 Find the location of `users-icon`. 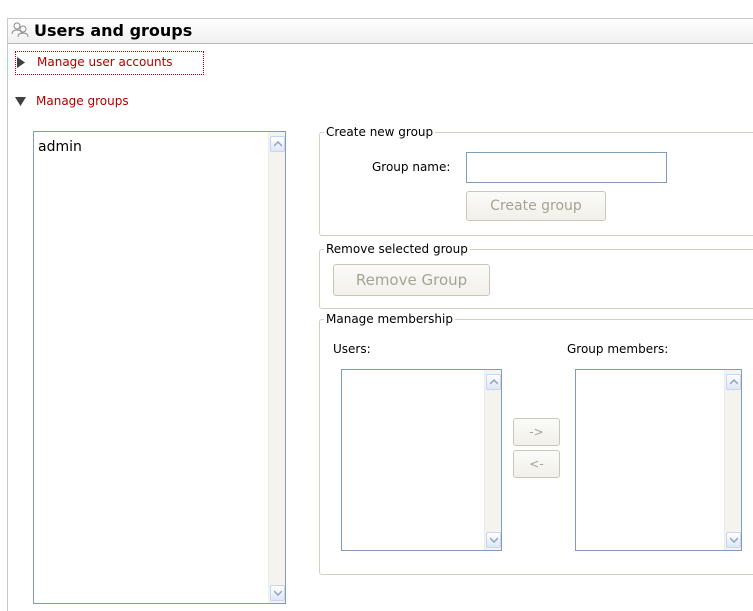

users-icon is located at coordinates (20, 30).